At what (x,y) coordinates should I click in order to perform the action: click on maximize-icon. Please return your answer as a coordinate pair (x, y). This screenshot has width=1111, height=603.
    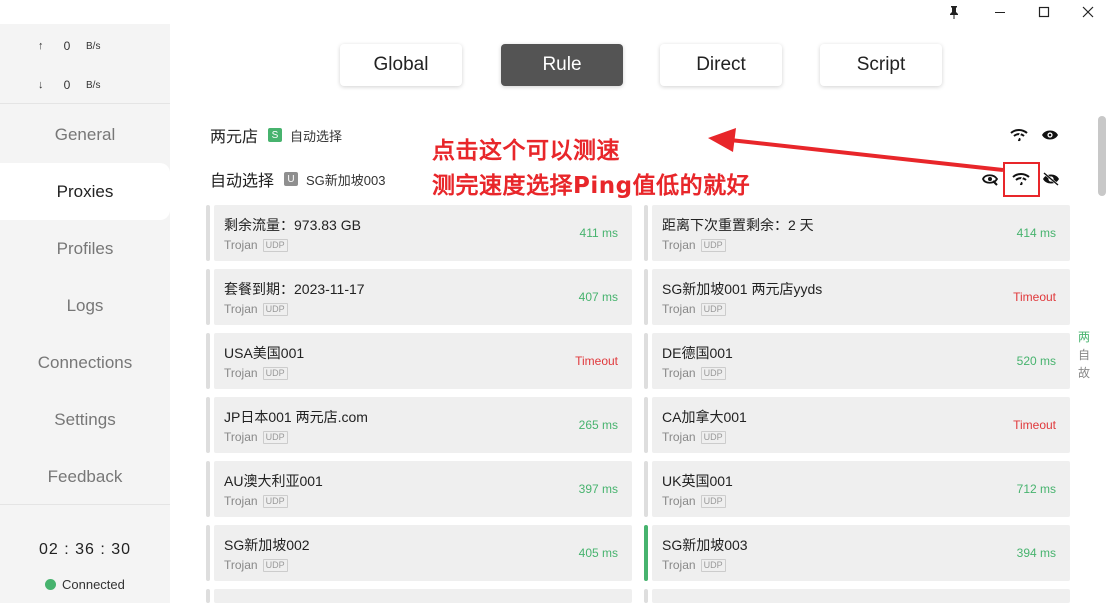
    Looking at the image, I should click on (1044, 12).